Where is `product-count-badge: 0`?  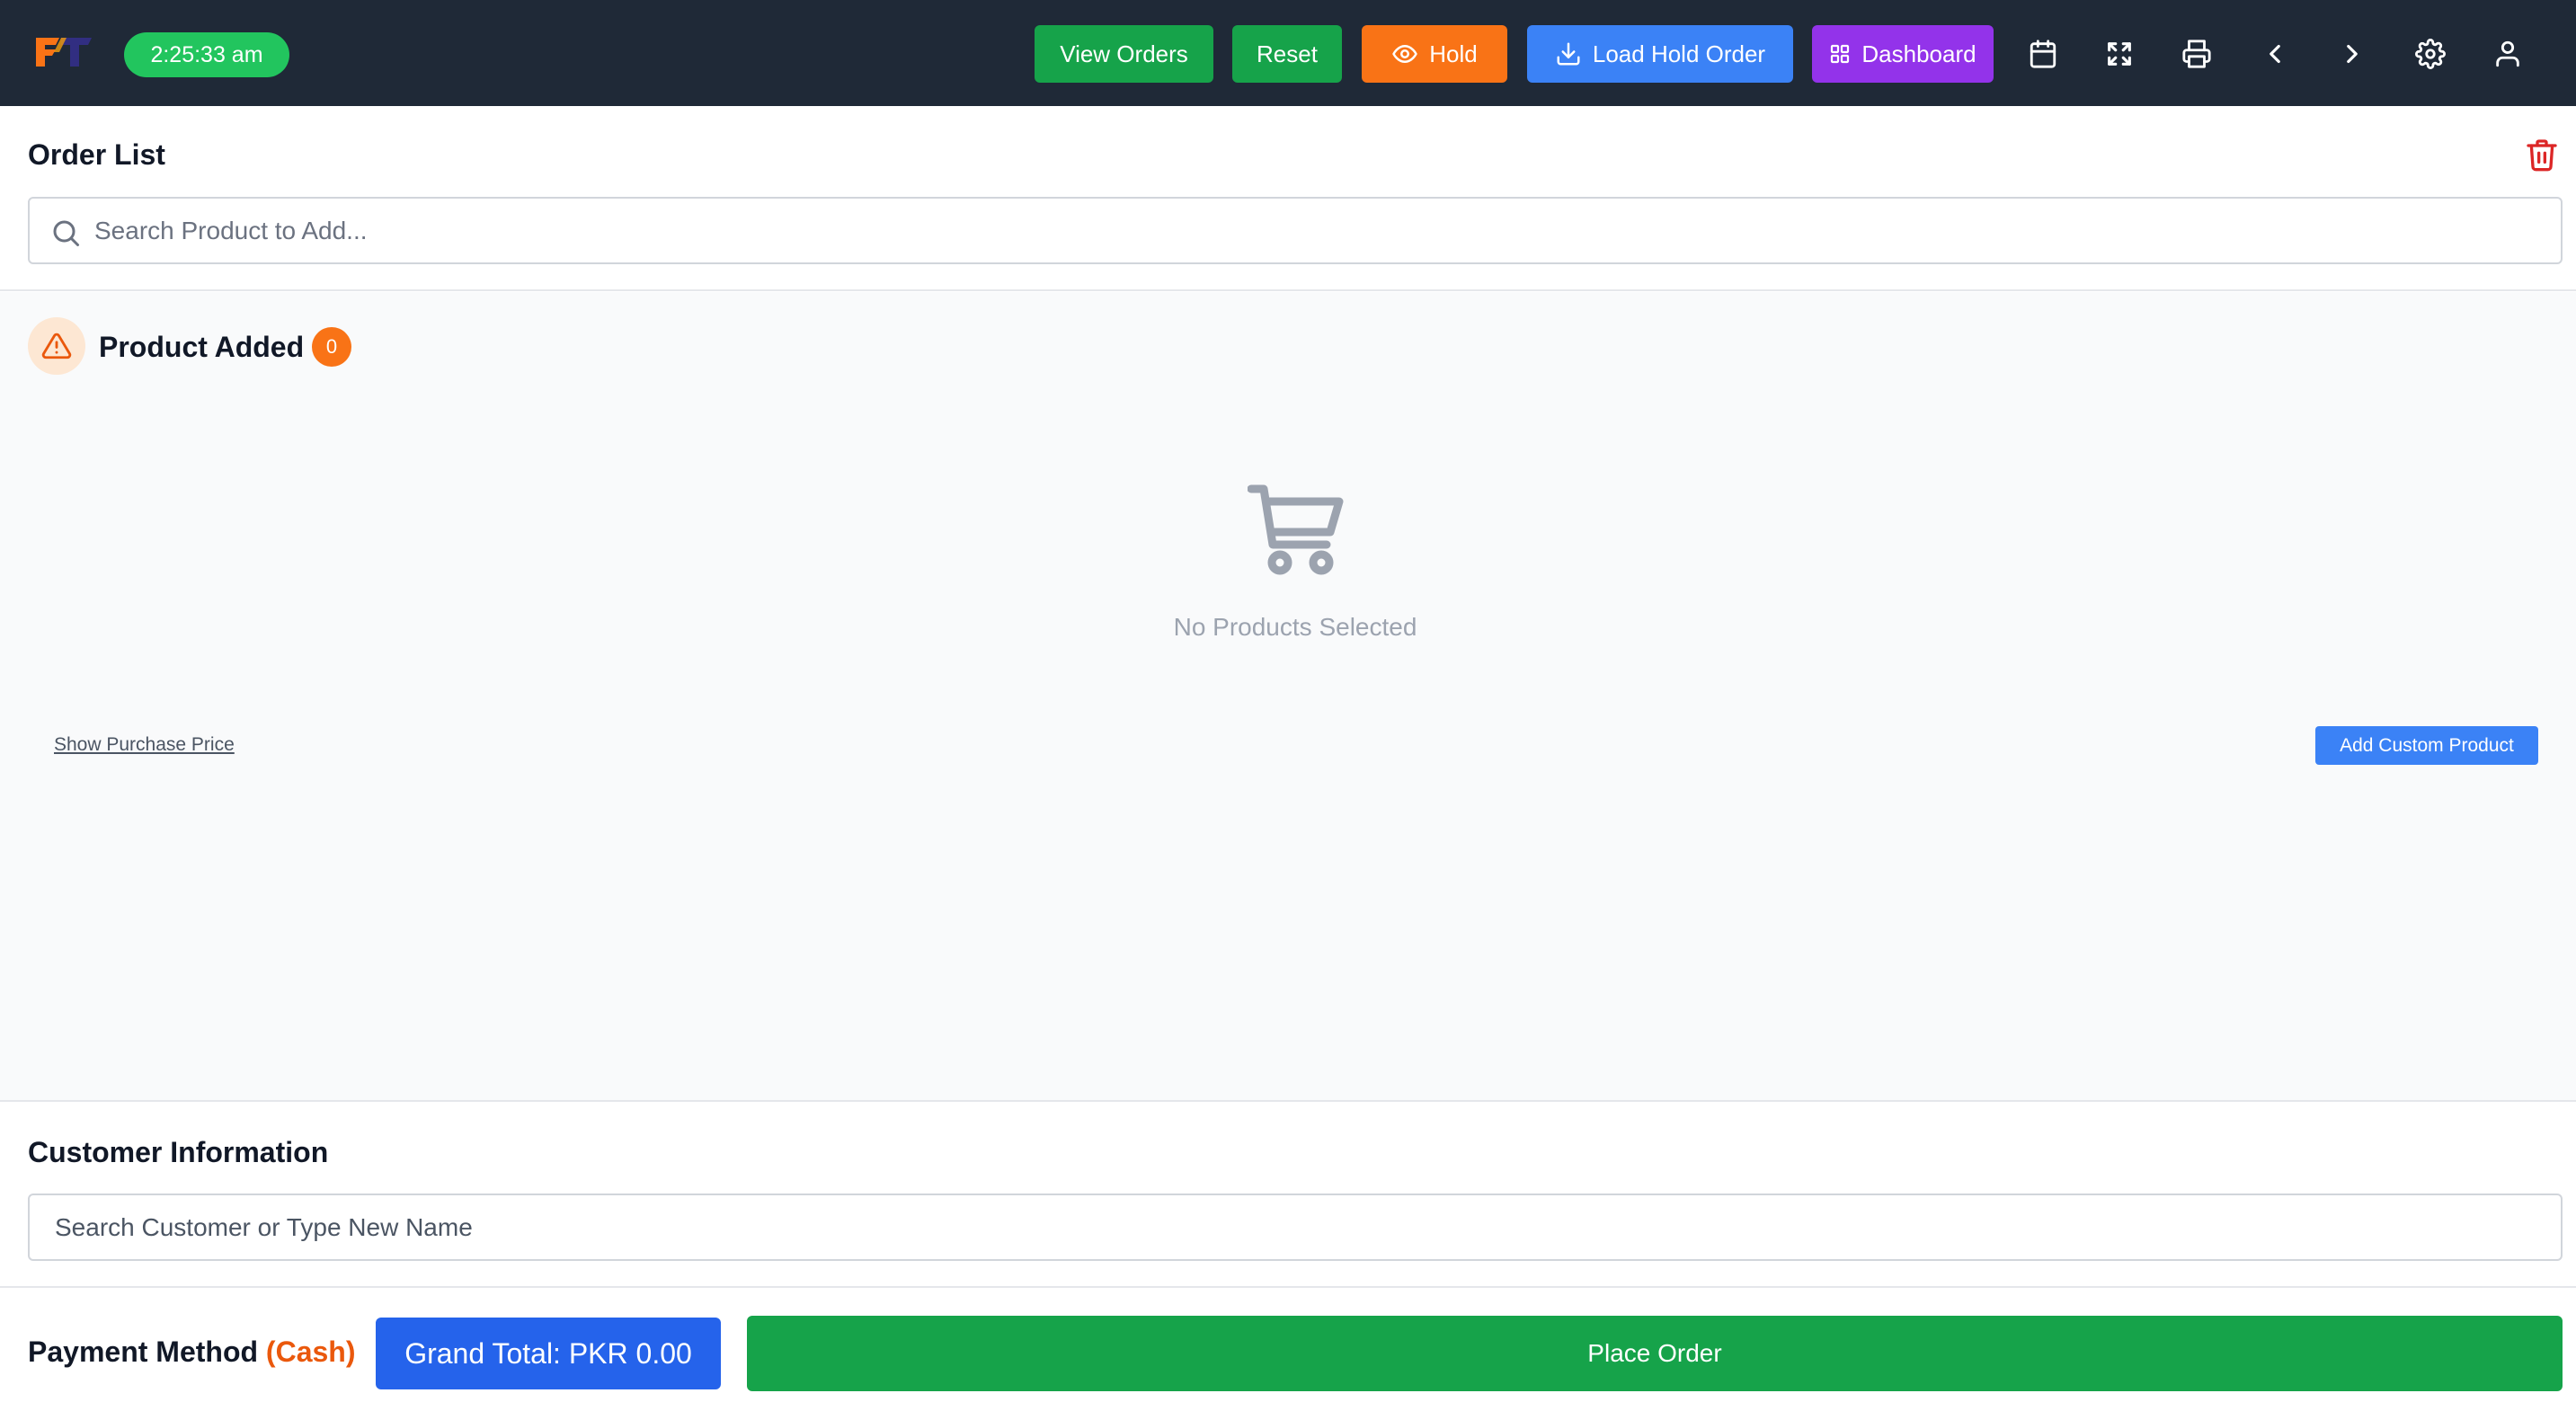
product-count-badge: 0 is located at coordinates (331, 347).